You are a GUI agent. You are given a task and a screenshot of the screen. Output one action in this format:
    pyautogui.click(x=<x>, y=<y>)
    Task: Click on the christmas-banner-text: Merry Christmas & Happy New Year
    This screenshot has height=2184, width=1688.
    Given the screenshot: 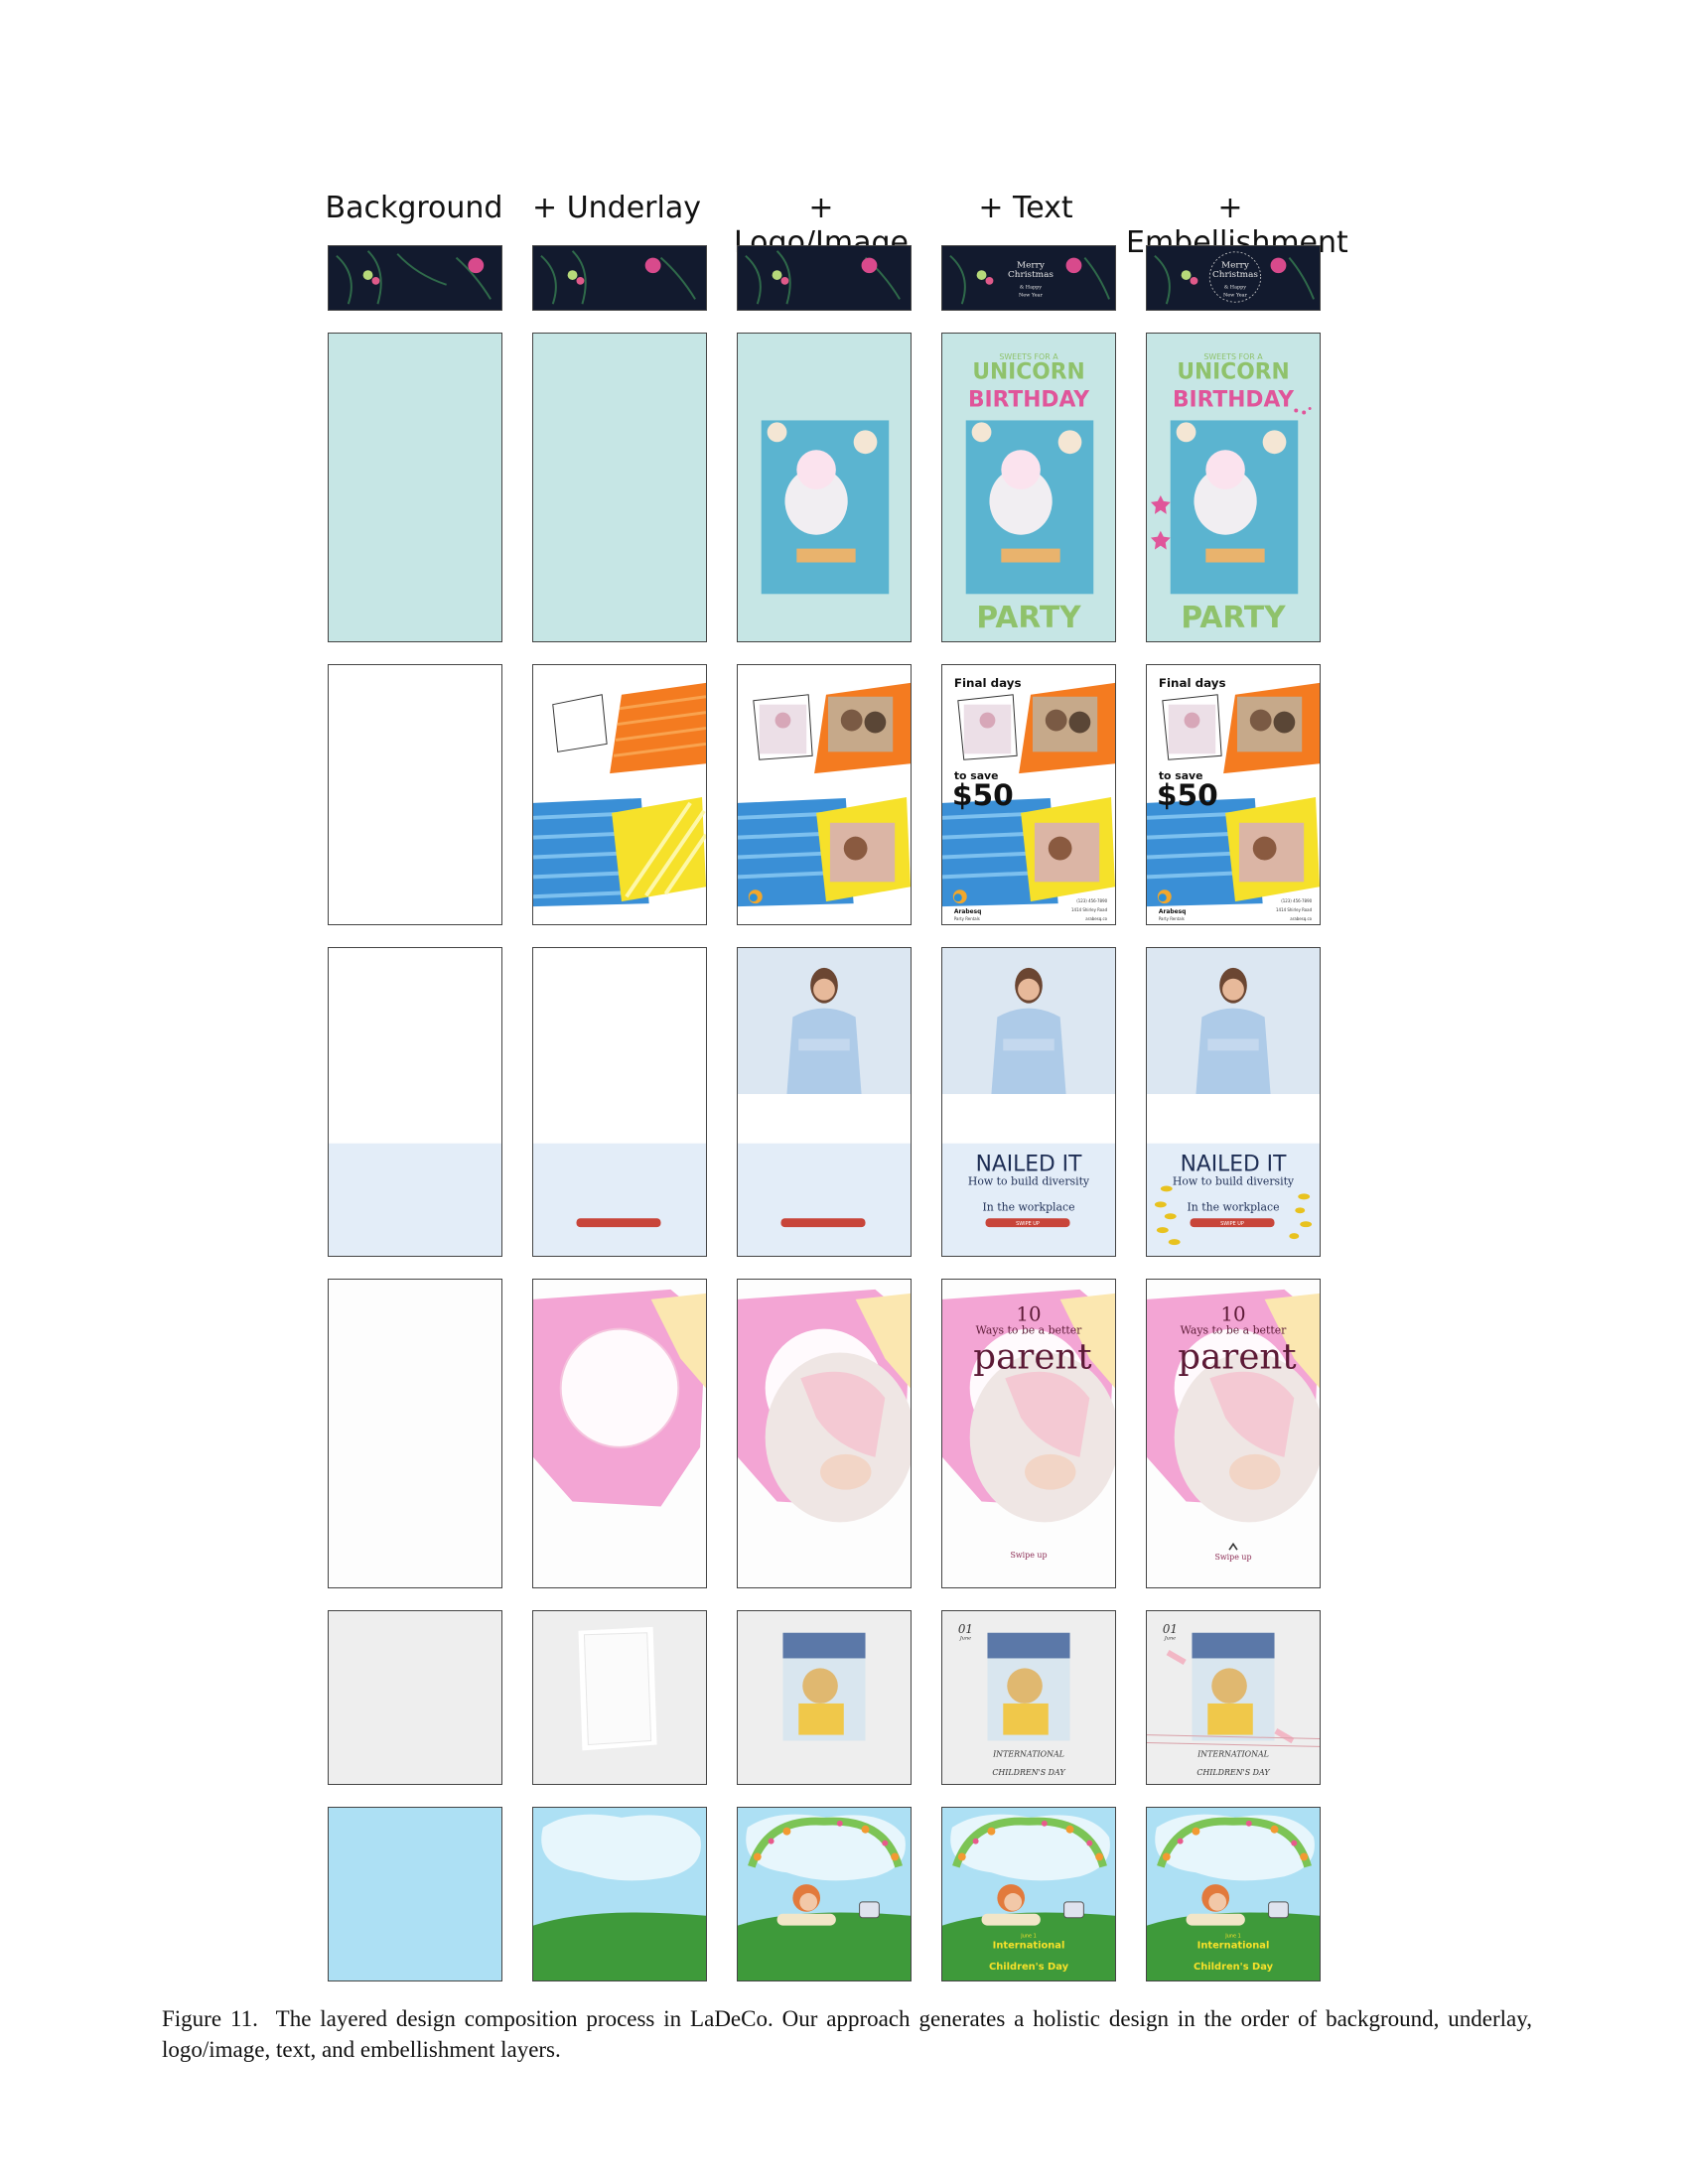 What is the action you would take?
    pyautogui.click(x=1028, y=278)
    